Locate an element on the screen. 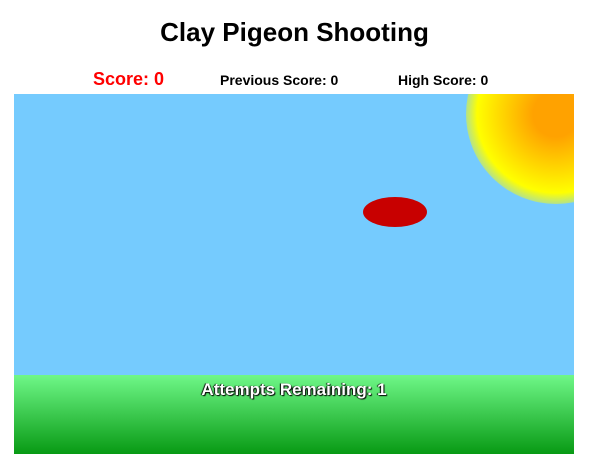  high-score: High Score: 0 is located at coordinates (443, 80).